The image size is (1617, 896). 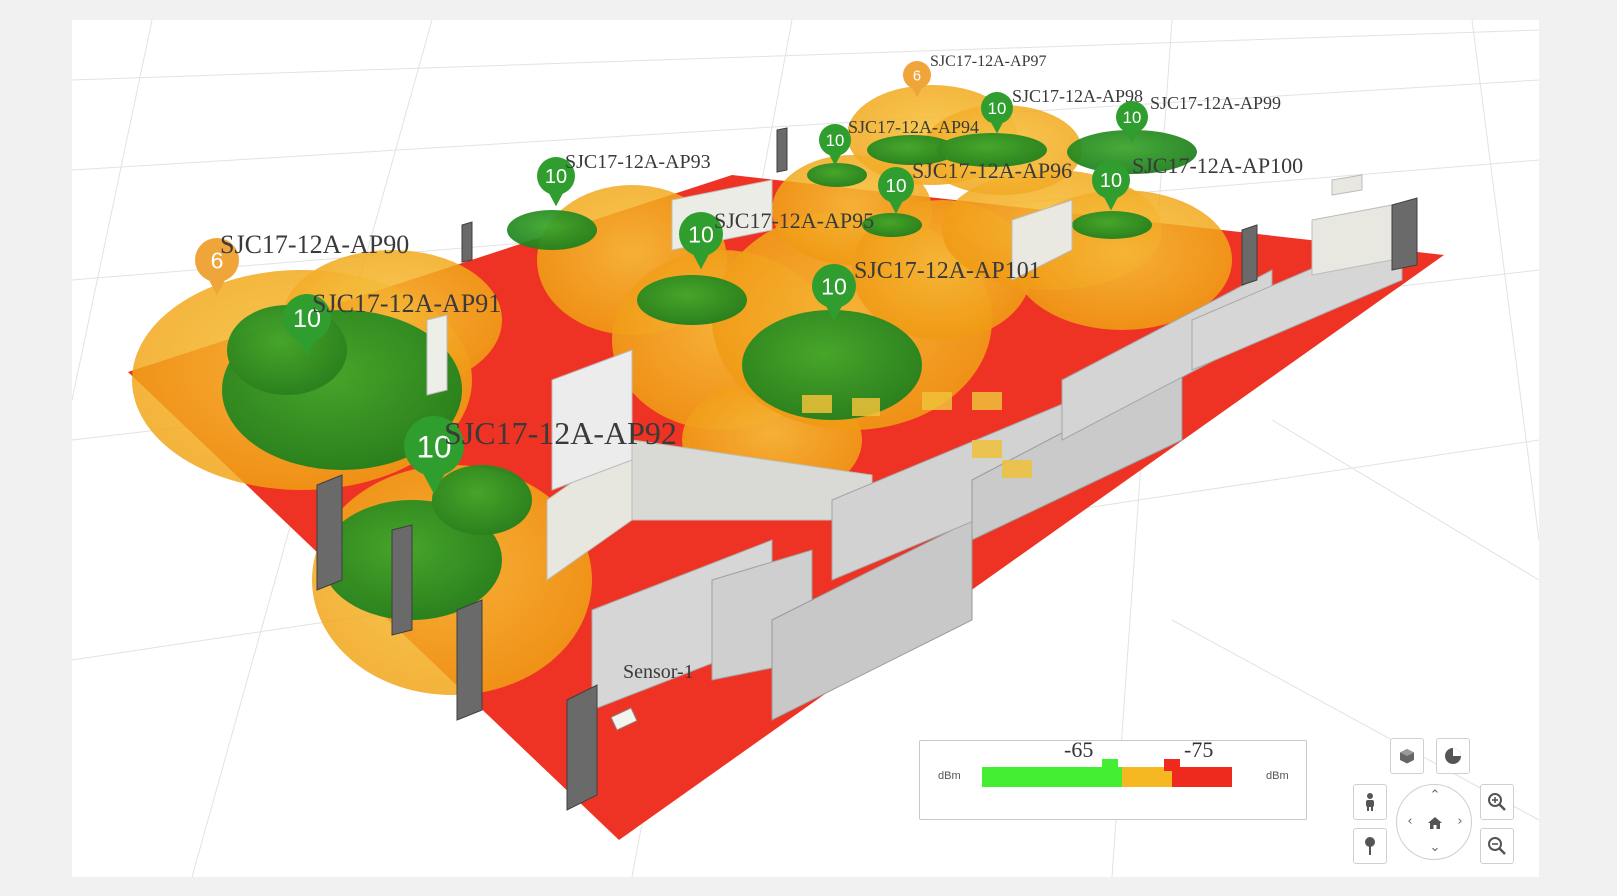 I want to click on ap-name-label: SJC17-12A-AP95, so click(x=794, y=220).